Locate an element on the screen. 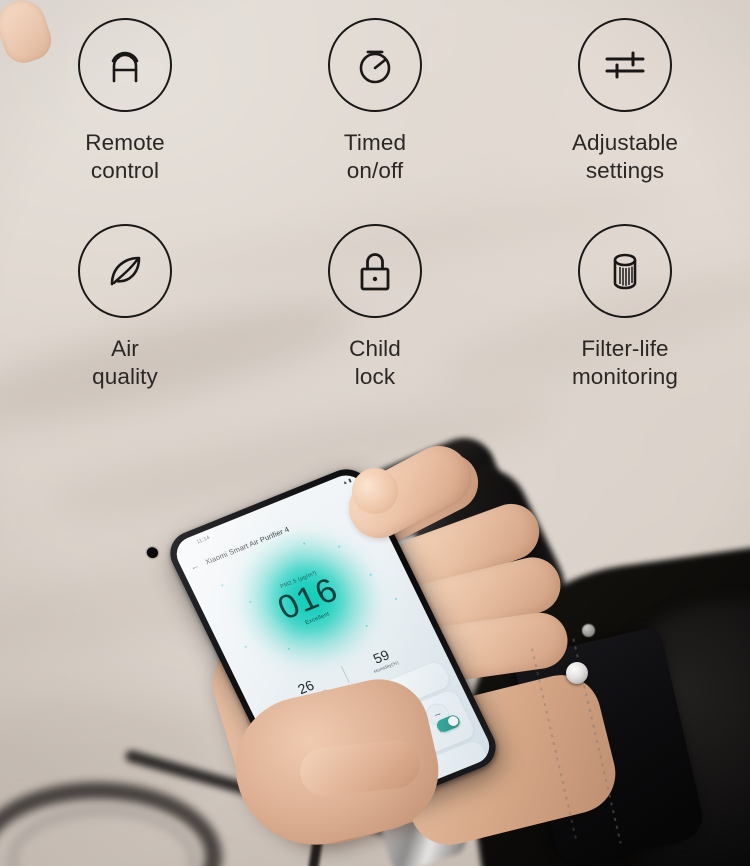 The width and height of the screenshot is (750, 866). feature-label: Filter-life monitoring is located at coordinates (625, 363).